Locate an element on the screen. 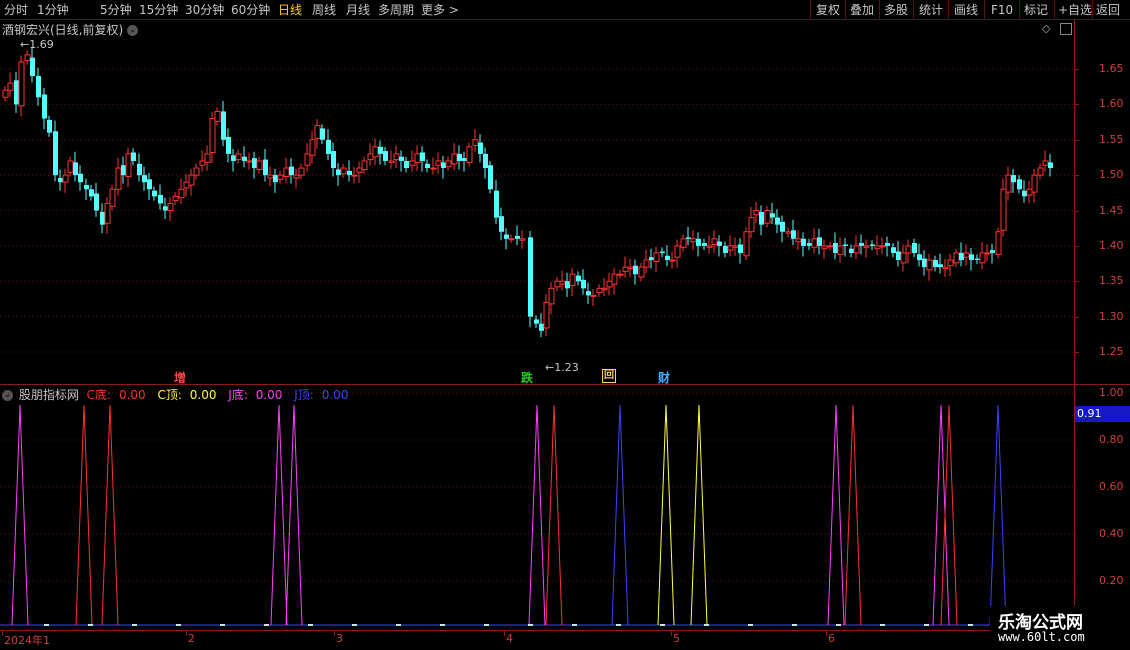 This screenshot has height=650, width=1130. indicator-spike is located at coordinates (998, 515).